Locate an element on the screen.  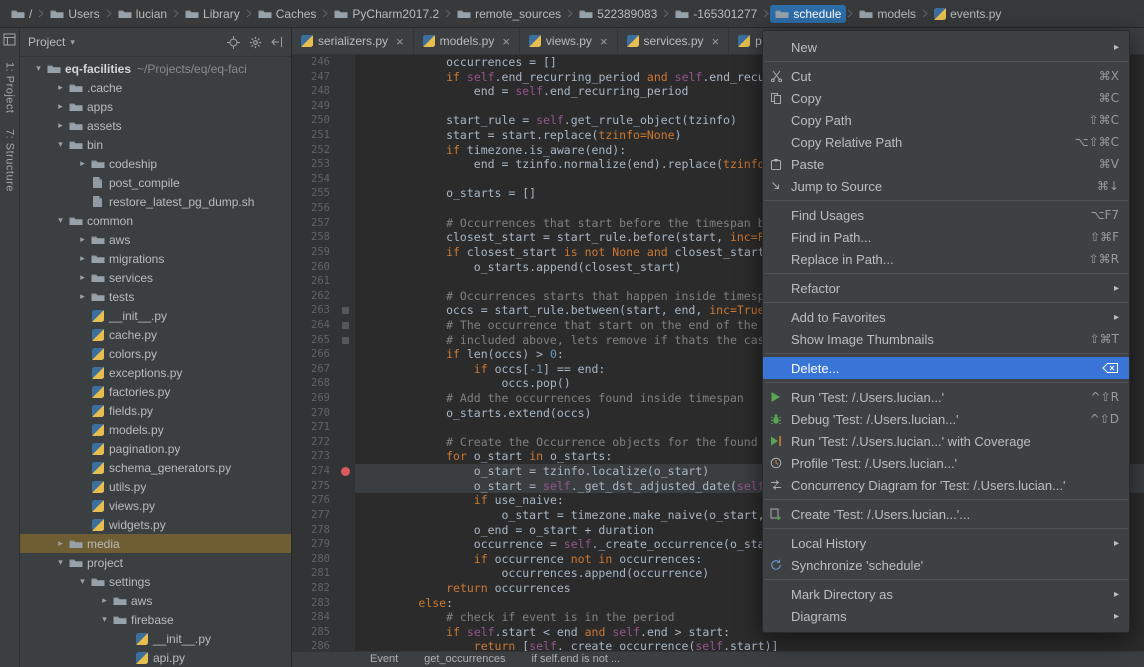
breakpoint-icon is located at coordinates (345, 471).